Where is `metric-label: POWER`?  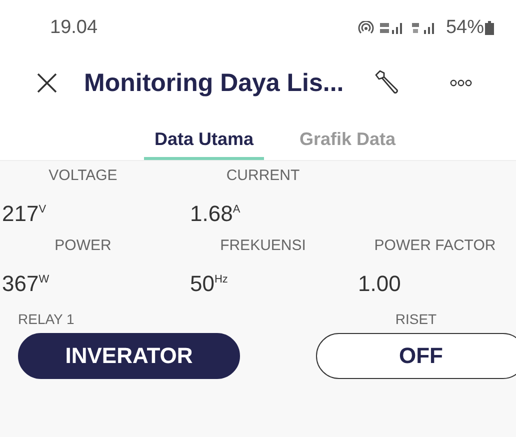
metric-label: POWER is located at coordinates (83, 246).